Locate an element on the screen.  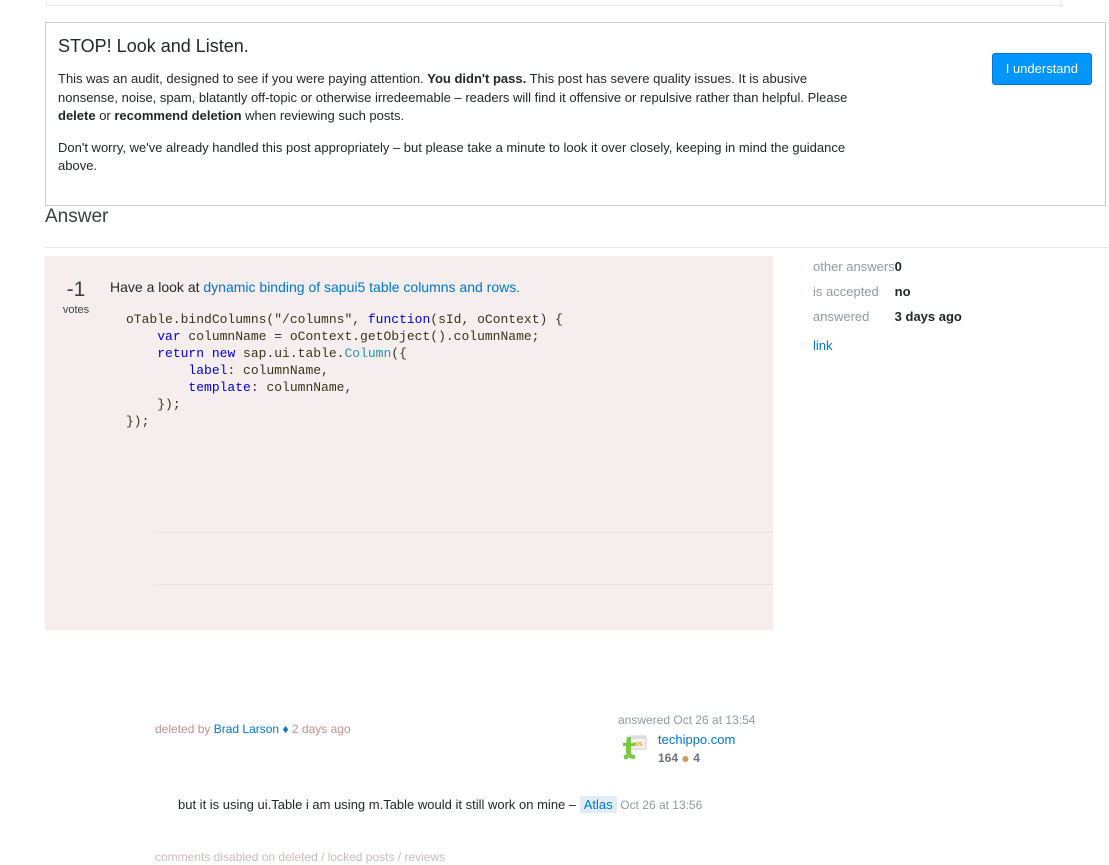
stat-key-answered: answered is located at coordinates (841, 316).